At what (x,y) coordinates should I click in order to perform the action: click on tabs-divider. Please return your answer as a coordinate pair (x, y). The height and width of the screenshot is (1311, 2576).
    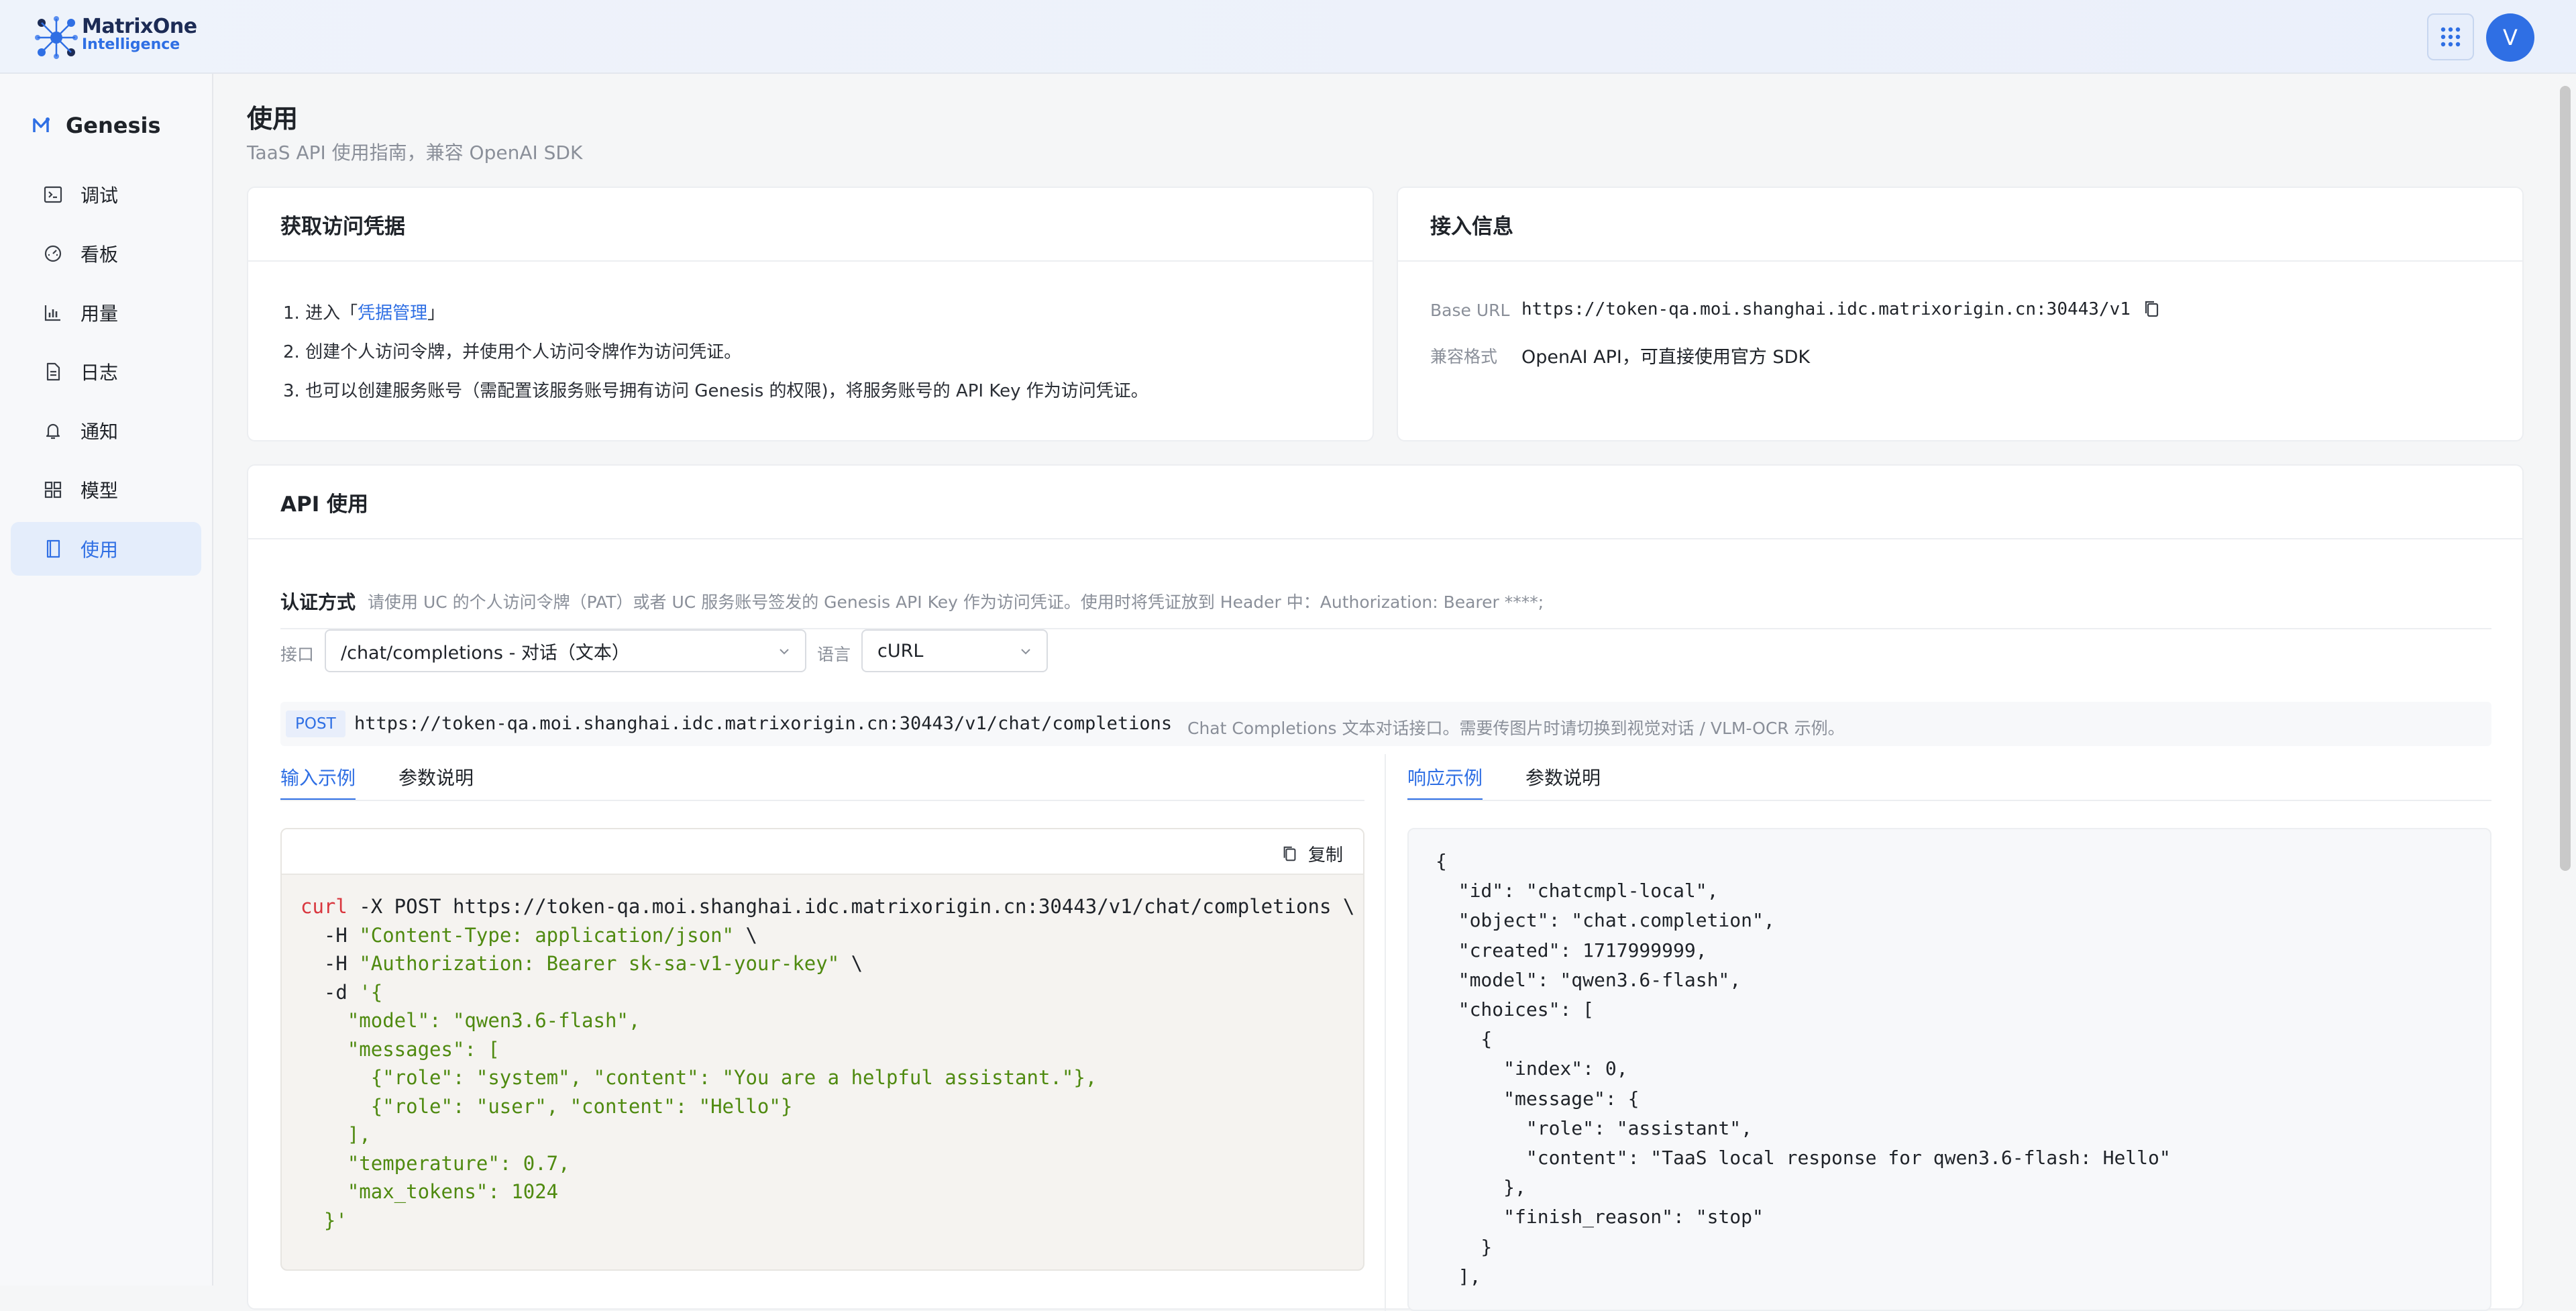
    Looking at the image, I should click on (822, 801).